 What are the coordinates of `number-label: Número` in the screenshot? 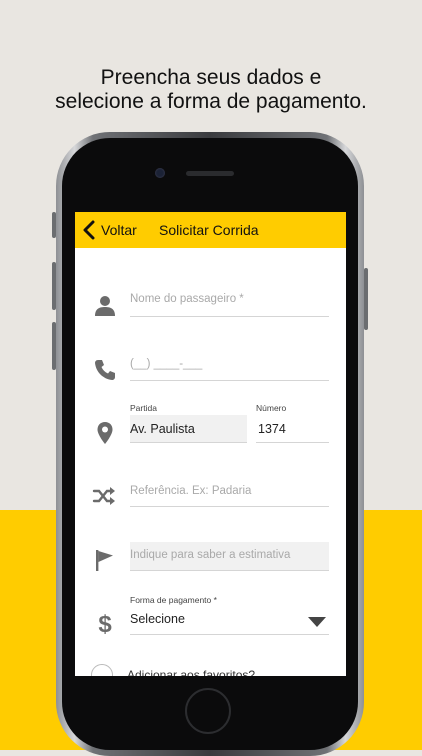 It's located at (271, 408).